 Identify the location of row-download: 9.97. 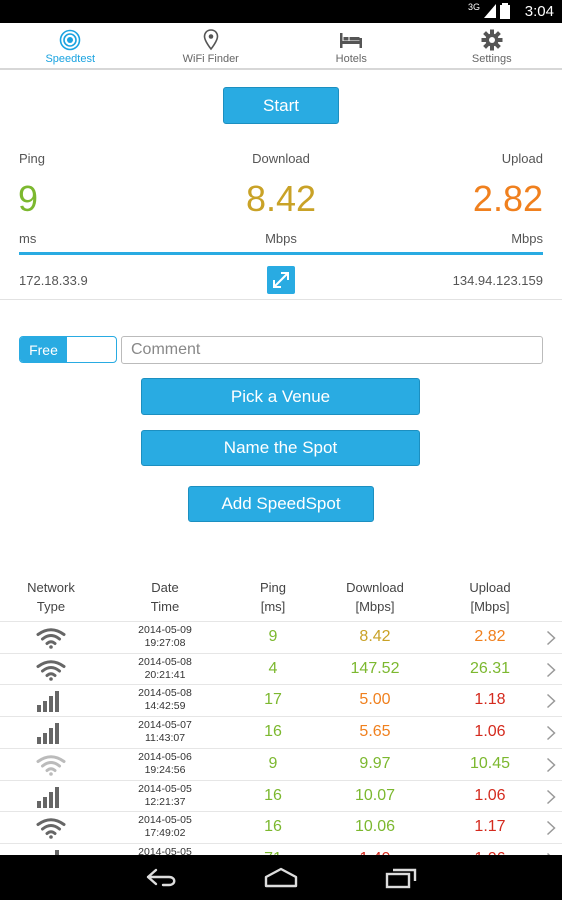
(375, 763).